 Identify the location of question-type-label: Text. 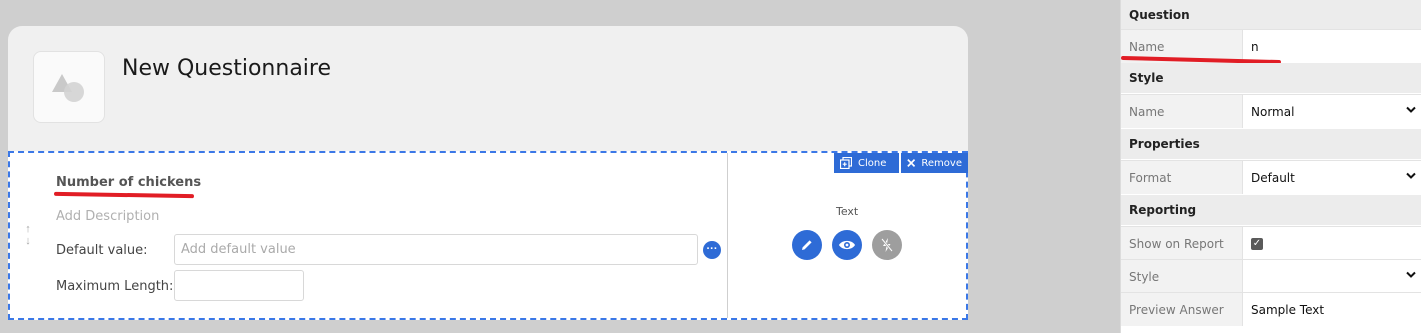
(847, 211).